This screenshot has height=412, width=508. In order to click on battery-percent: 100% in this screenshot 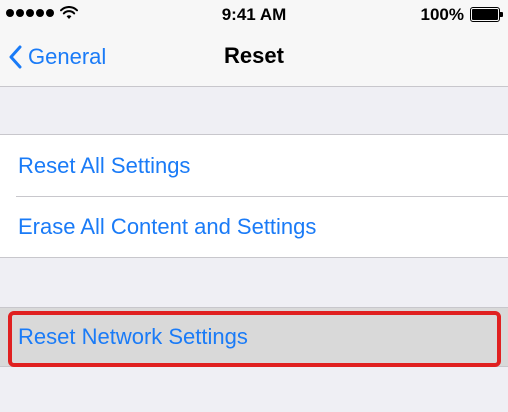, I will do `click(442, 14)`.